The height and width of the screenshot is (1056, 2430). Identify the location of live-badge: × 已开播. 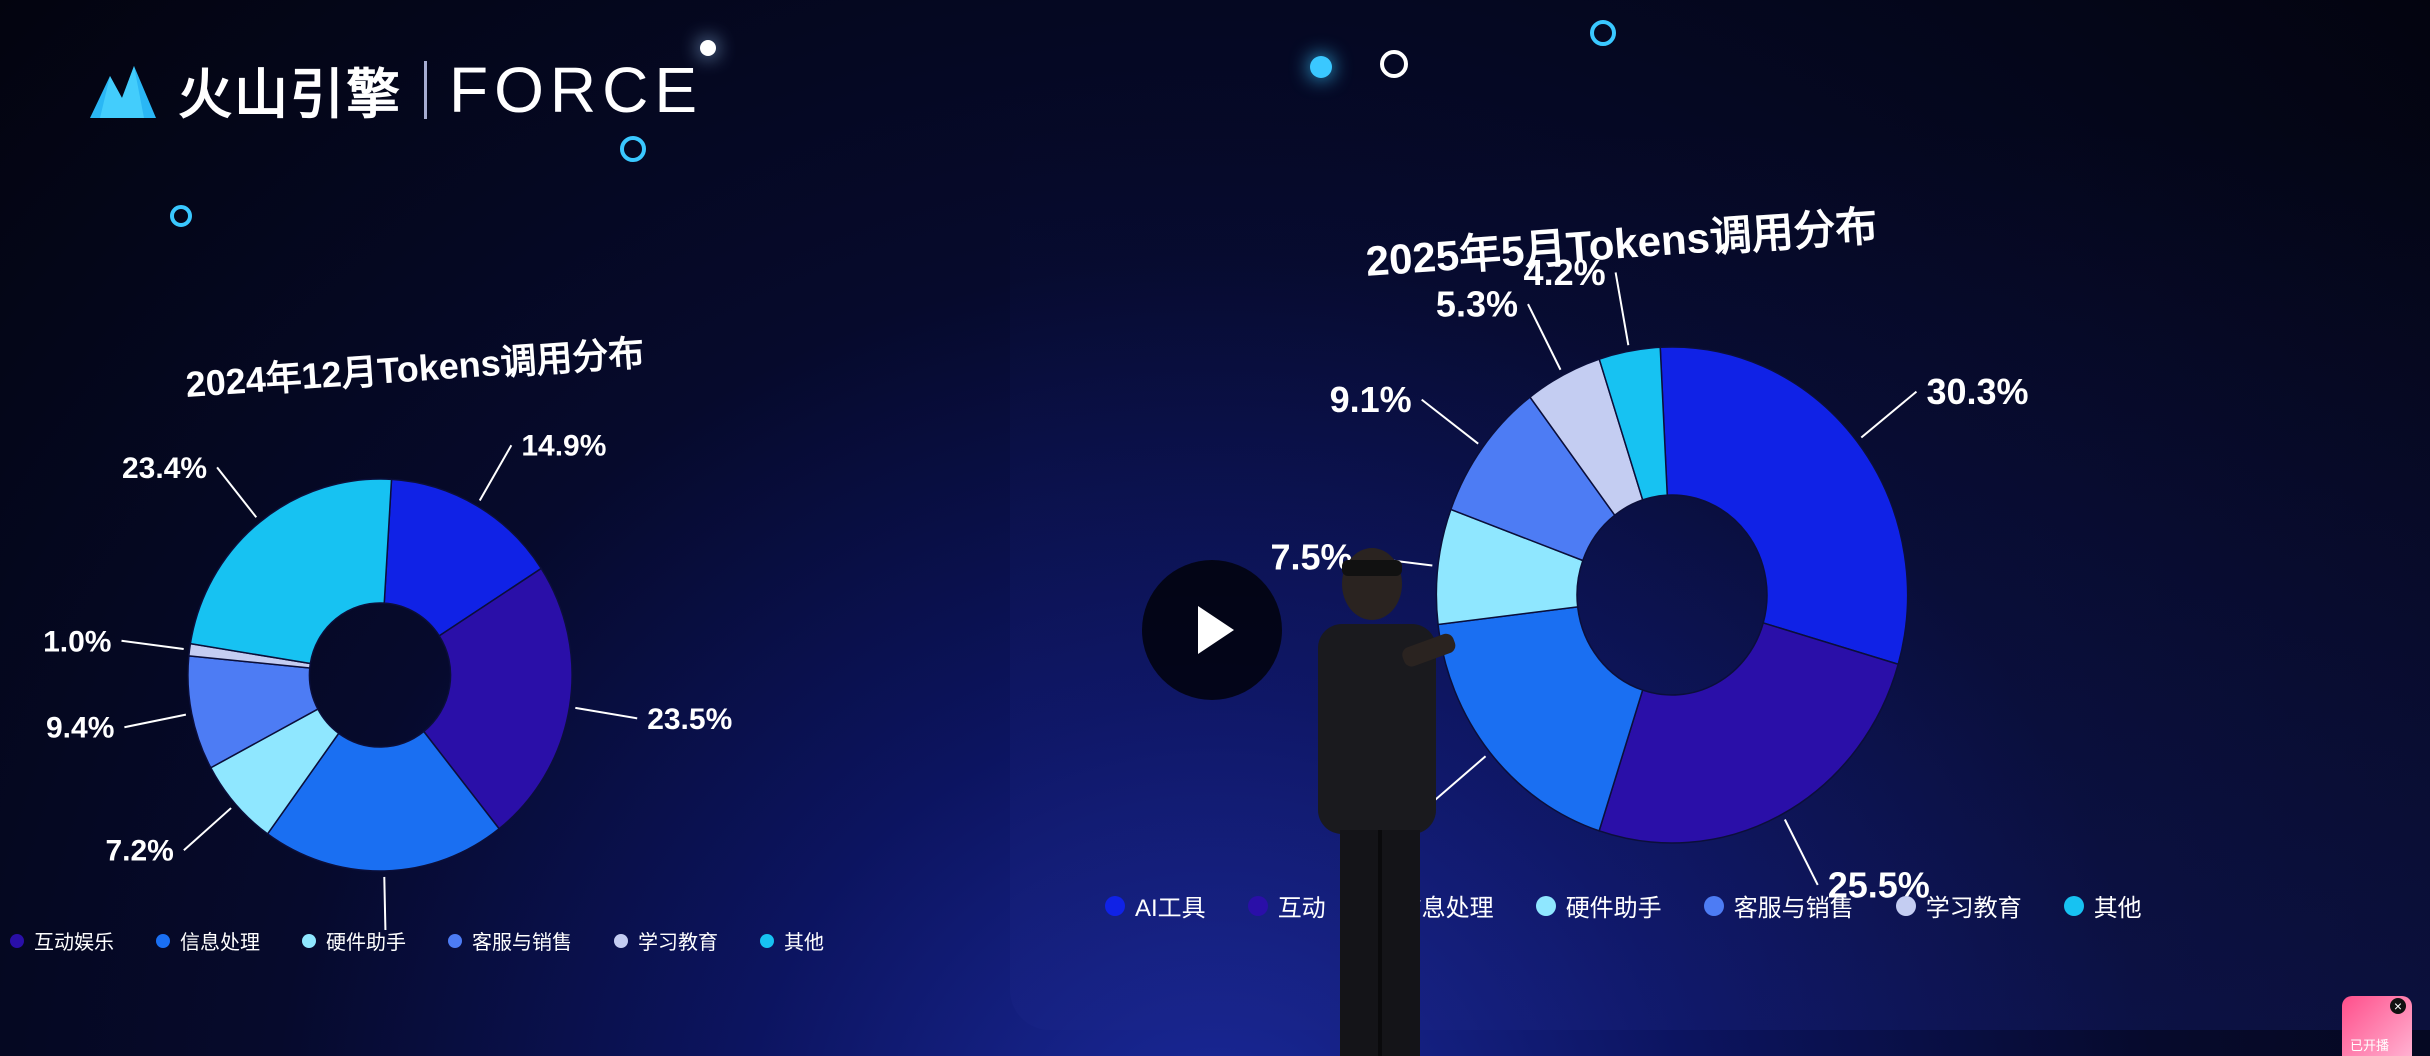
(2377, 1026).